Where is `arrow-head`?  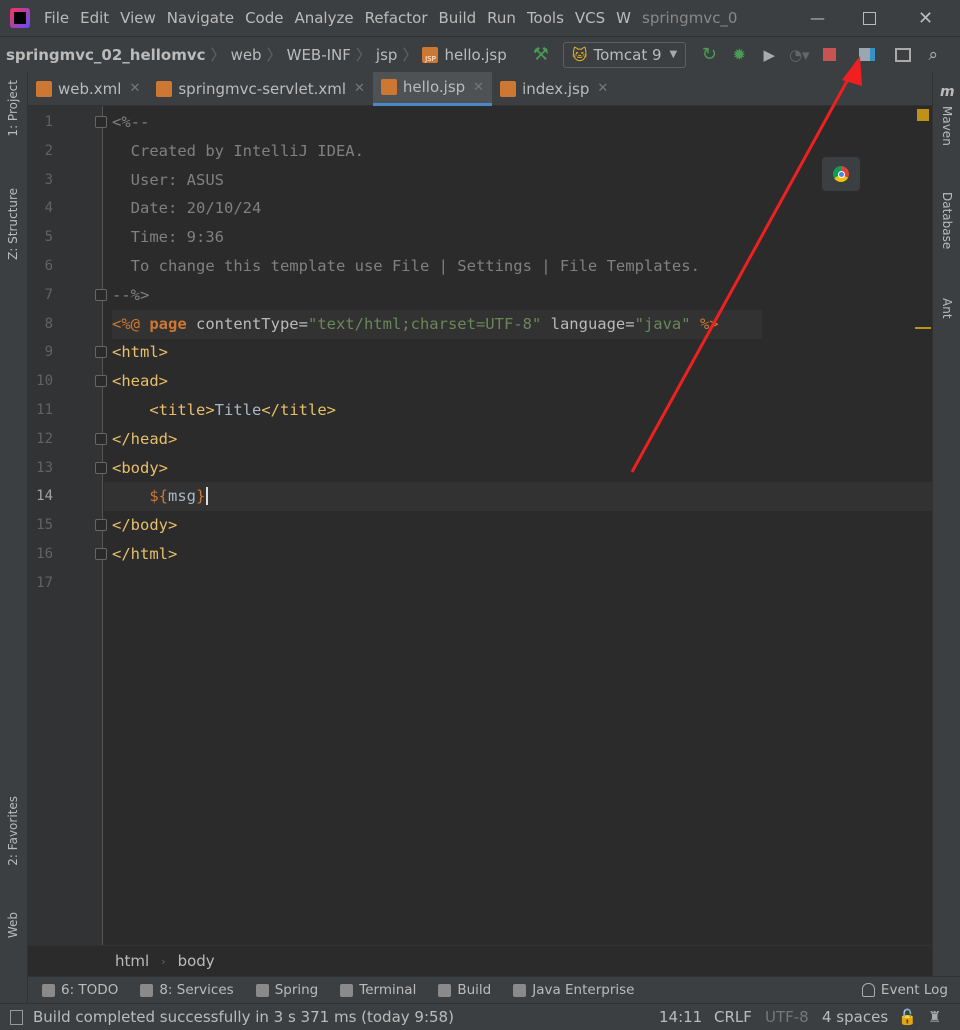
arrow-head is located at coordinates (852, 71).